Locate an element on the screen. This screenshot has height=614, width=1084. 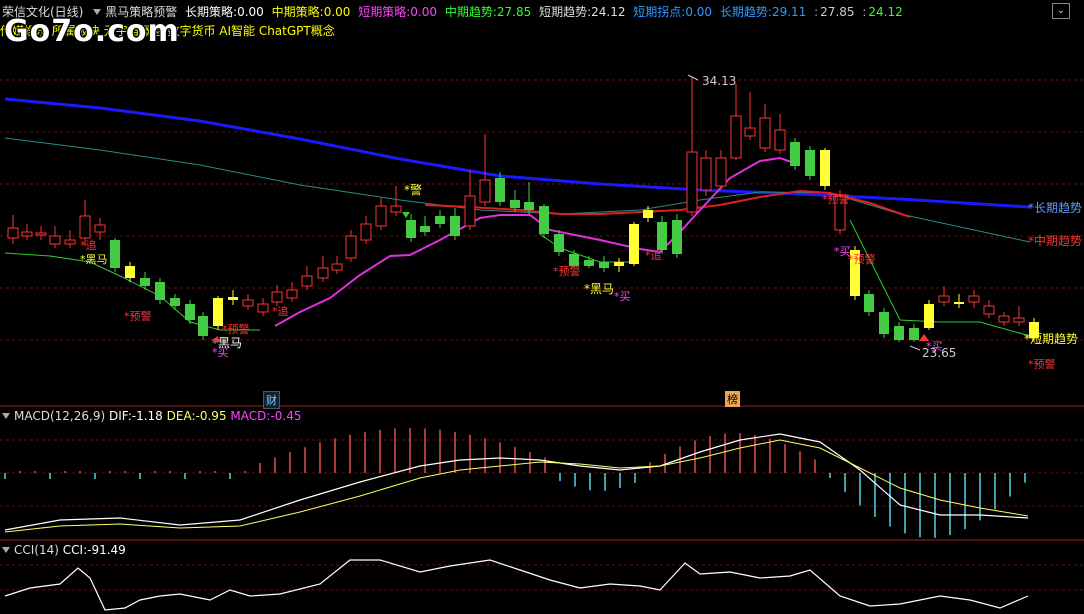
signal-jing: *警 is located at coordinates (413, 189).